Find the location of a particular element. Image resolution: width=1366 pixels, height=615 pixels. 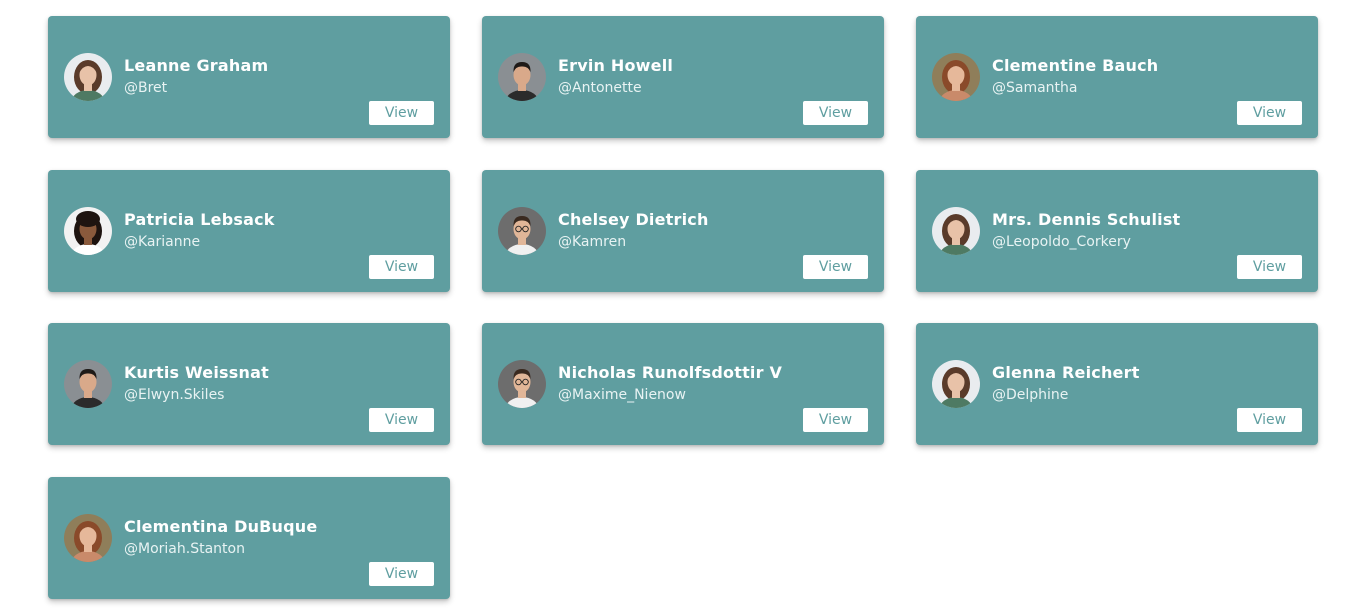

user-handle: @Karianne is located at coordinates (162, 242).